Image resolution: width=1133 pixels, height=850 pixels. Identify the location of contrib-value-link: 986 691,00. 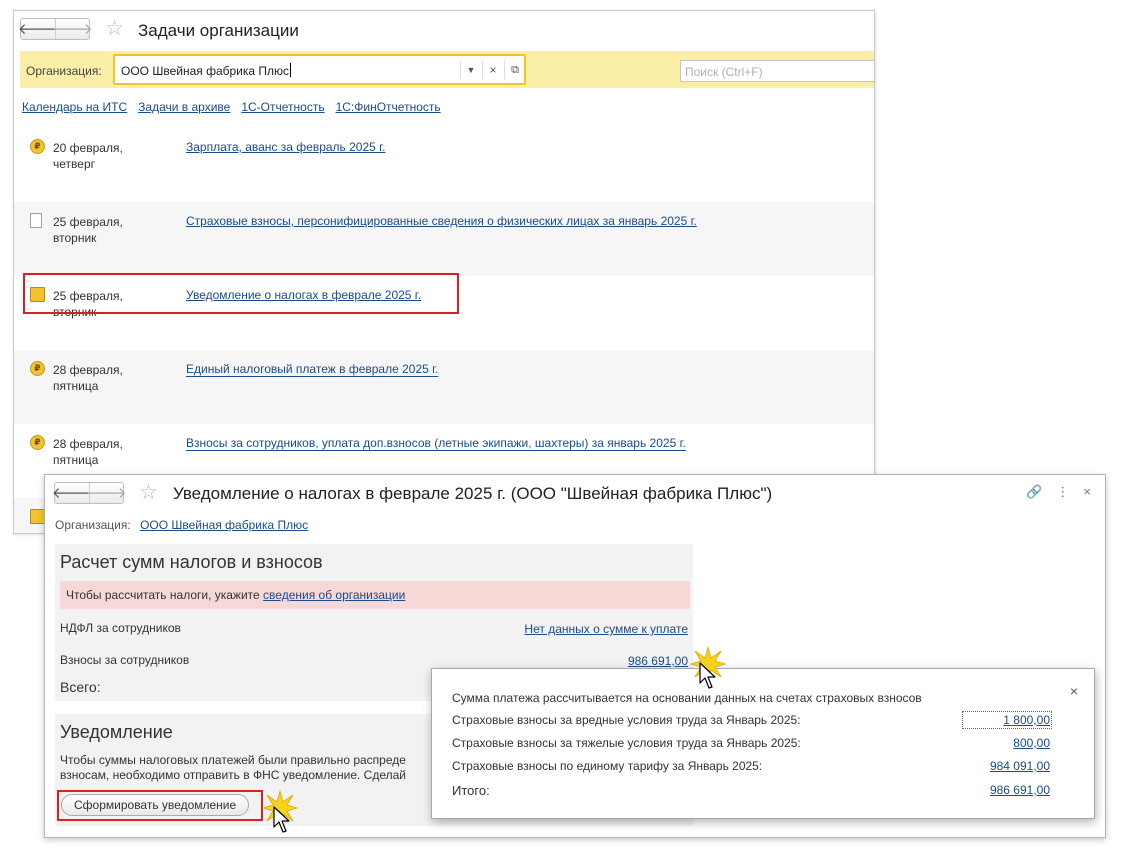
(658, 661).